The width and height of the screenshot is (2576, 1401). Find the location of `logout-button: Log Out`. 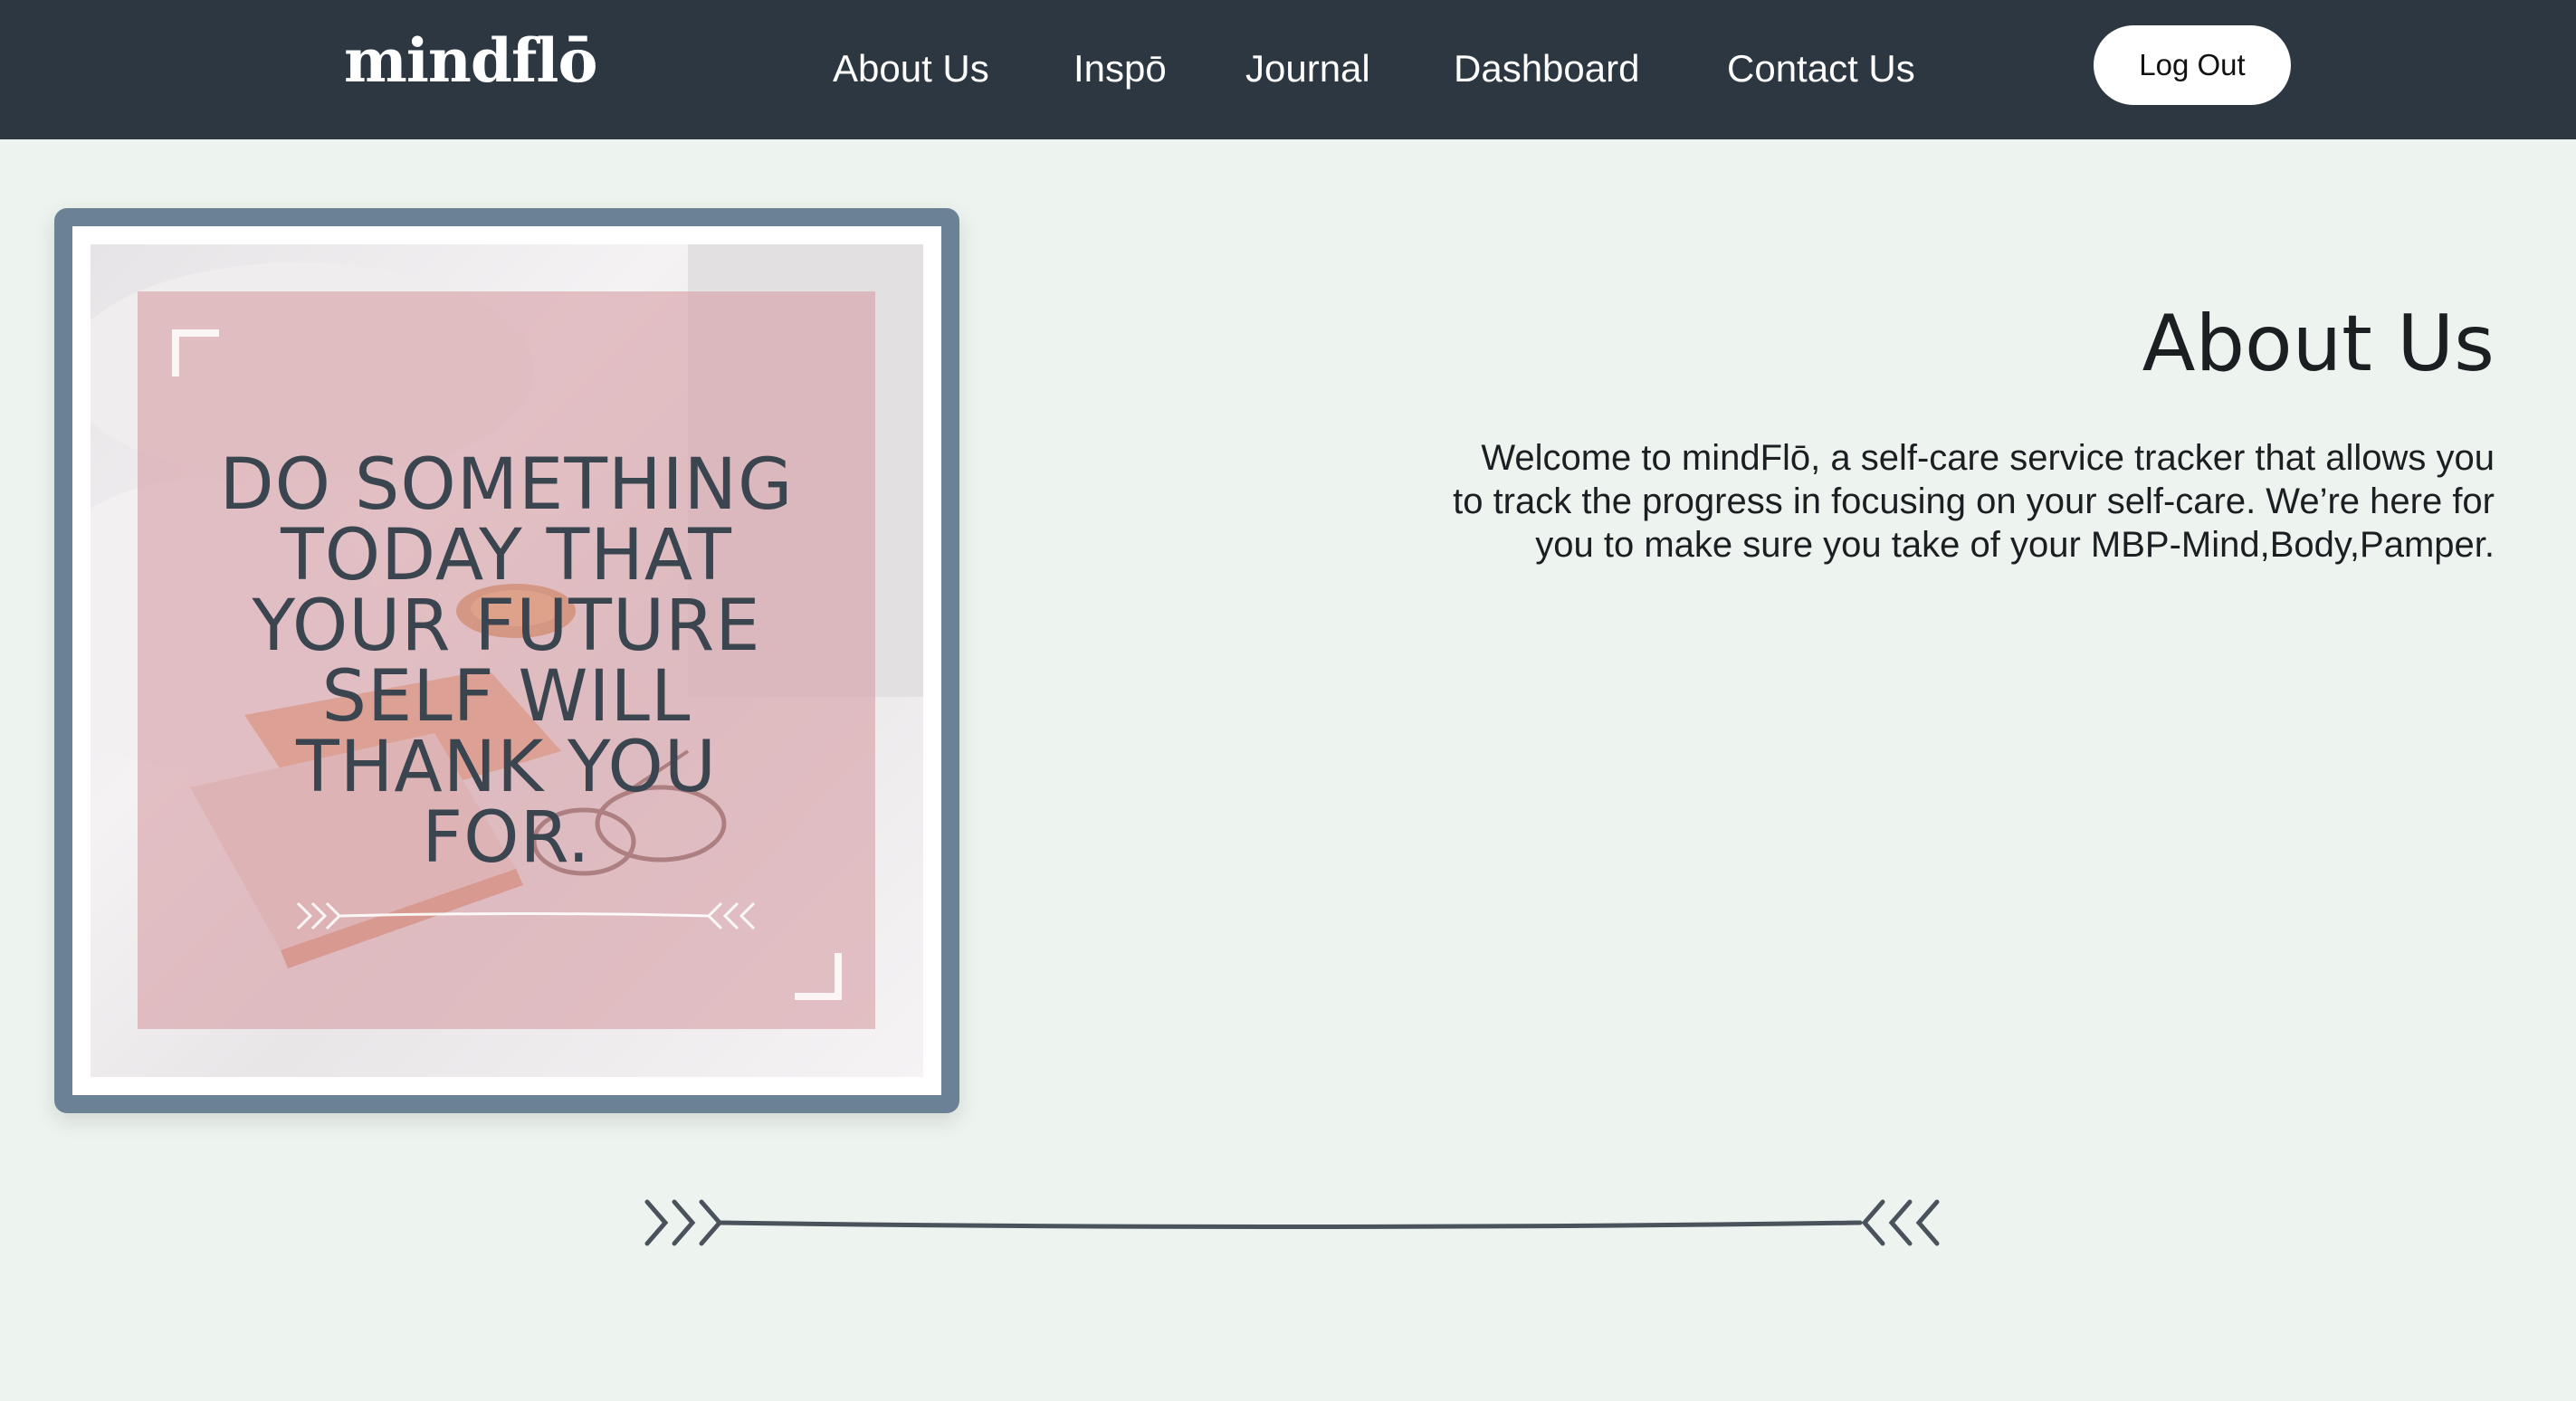

logout-button: Log Out is located at coordinates (2192, 65).